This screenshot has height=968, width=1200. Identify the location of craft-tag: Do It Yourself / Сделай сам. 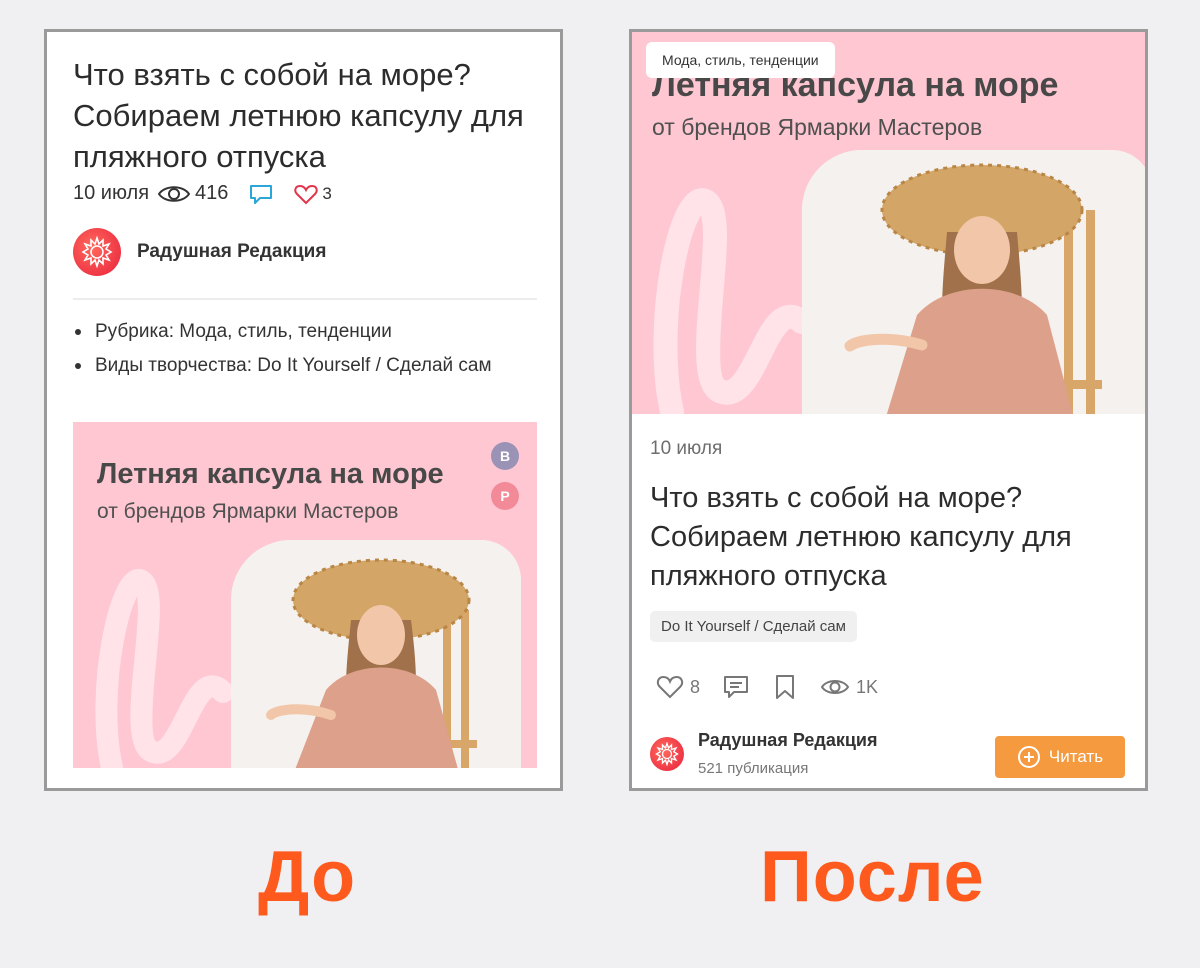
(753, 626).